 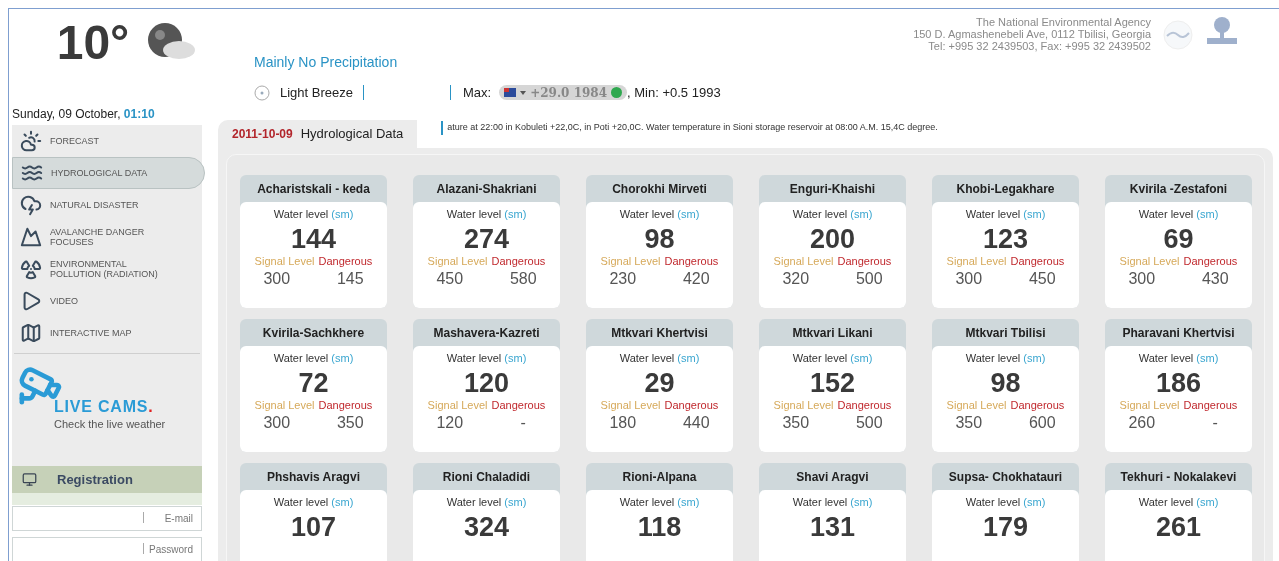 I want to click on sidebar-item: AVALANCHE DANGER FOCUSES, so click(x=107, y=237).